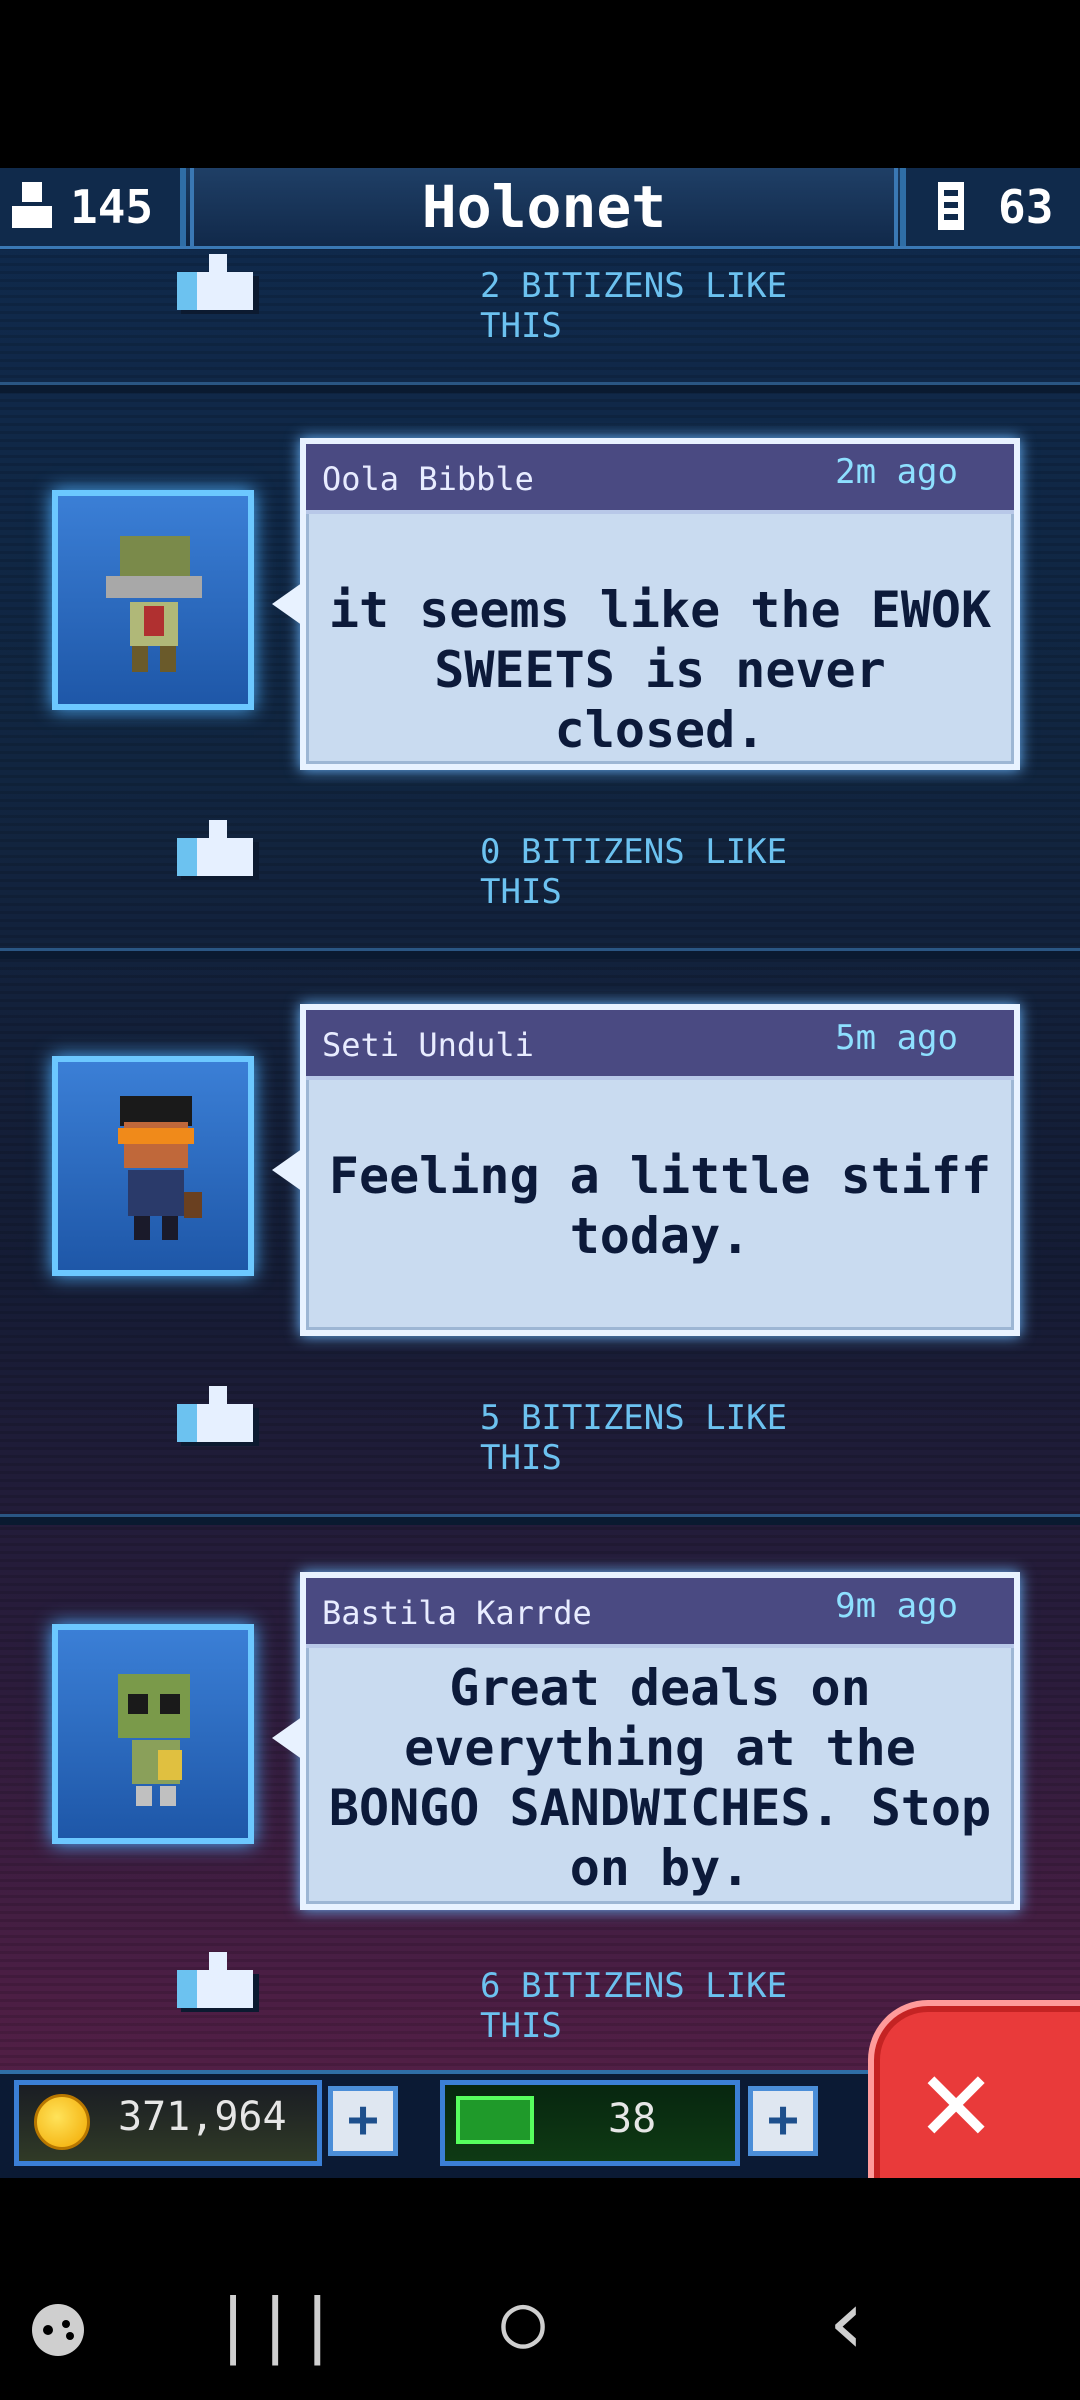 This screenshot has width=1080, height=2400. Describe the element at coordinates (660, 1206) in the screenshot. I see `message-text: Feeling a little stiff today.` at that location.